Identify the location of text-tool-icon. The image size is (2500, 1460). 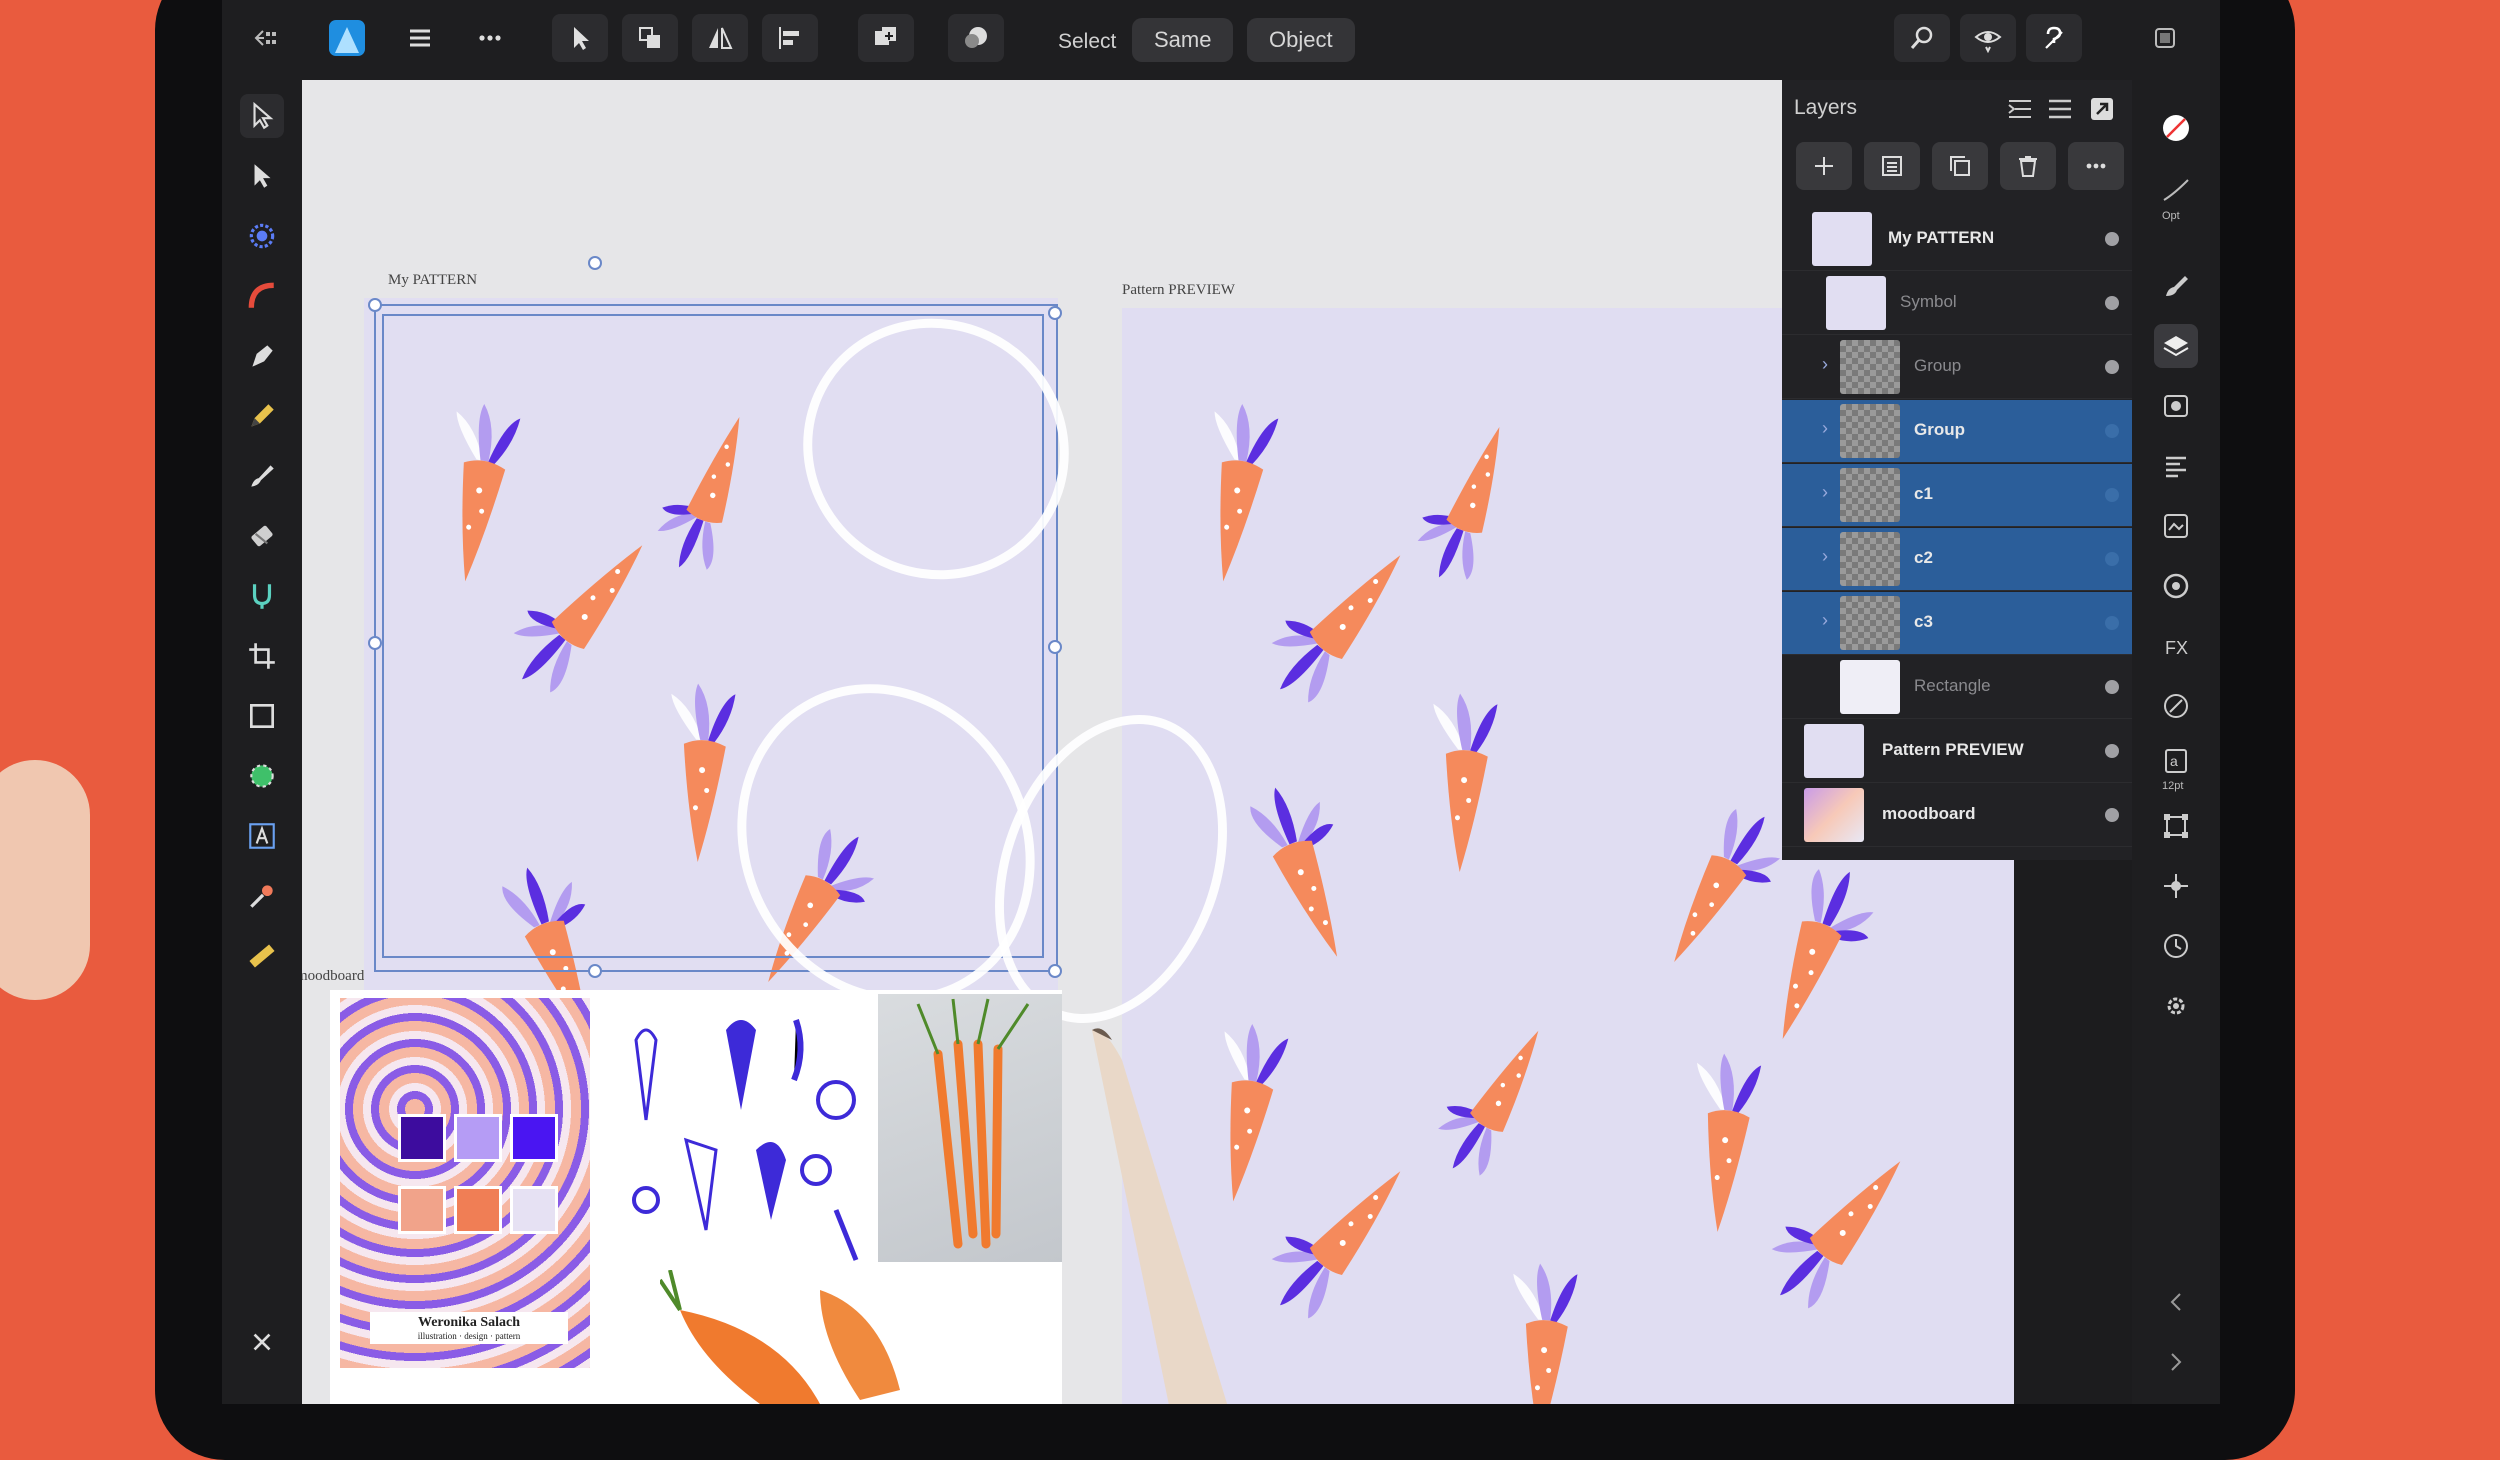
(262, 836).